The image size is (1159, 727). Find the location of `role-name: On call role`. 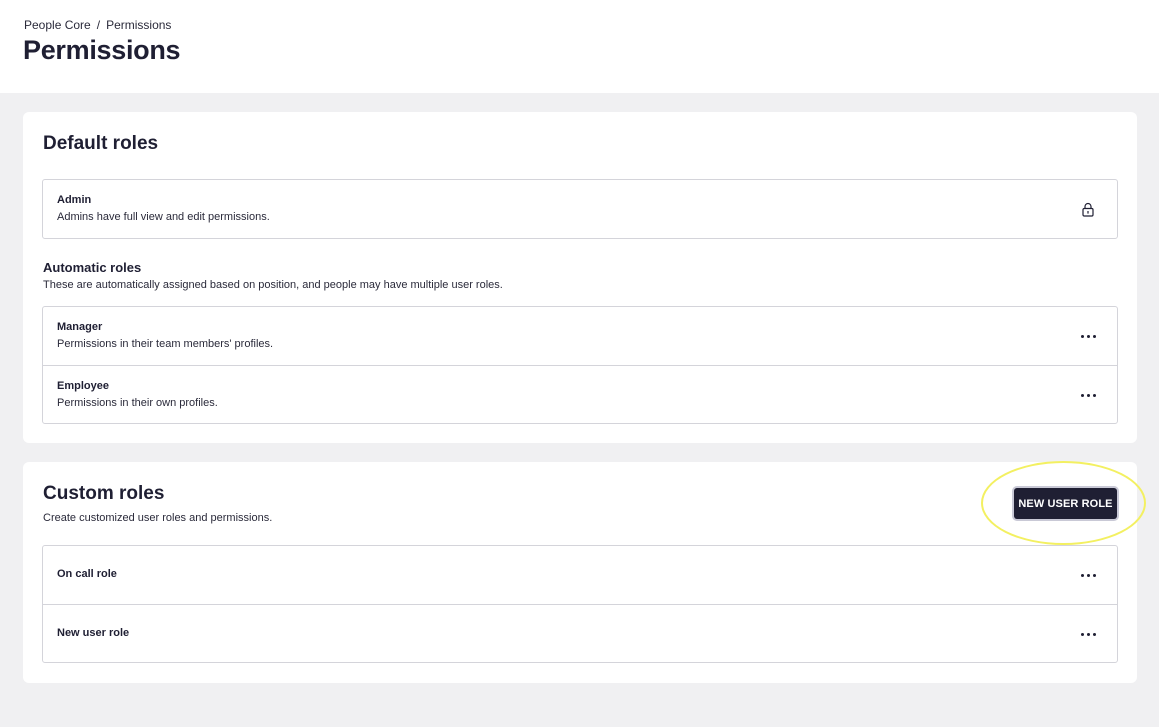

role-name: On call role is located at coordinates (87, 574).